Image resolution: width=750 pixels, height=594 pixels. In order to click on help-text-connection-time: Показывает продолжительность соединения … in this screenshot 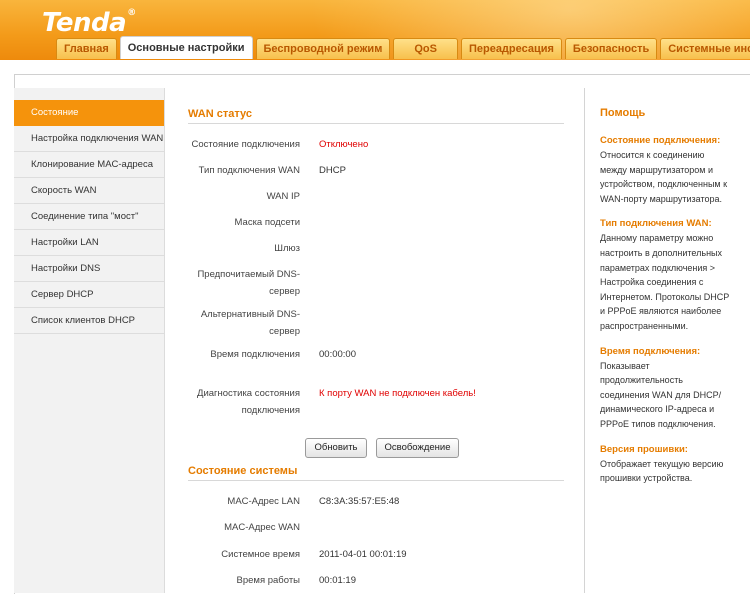, I will do `click(661, 394)`.